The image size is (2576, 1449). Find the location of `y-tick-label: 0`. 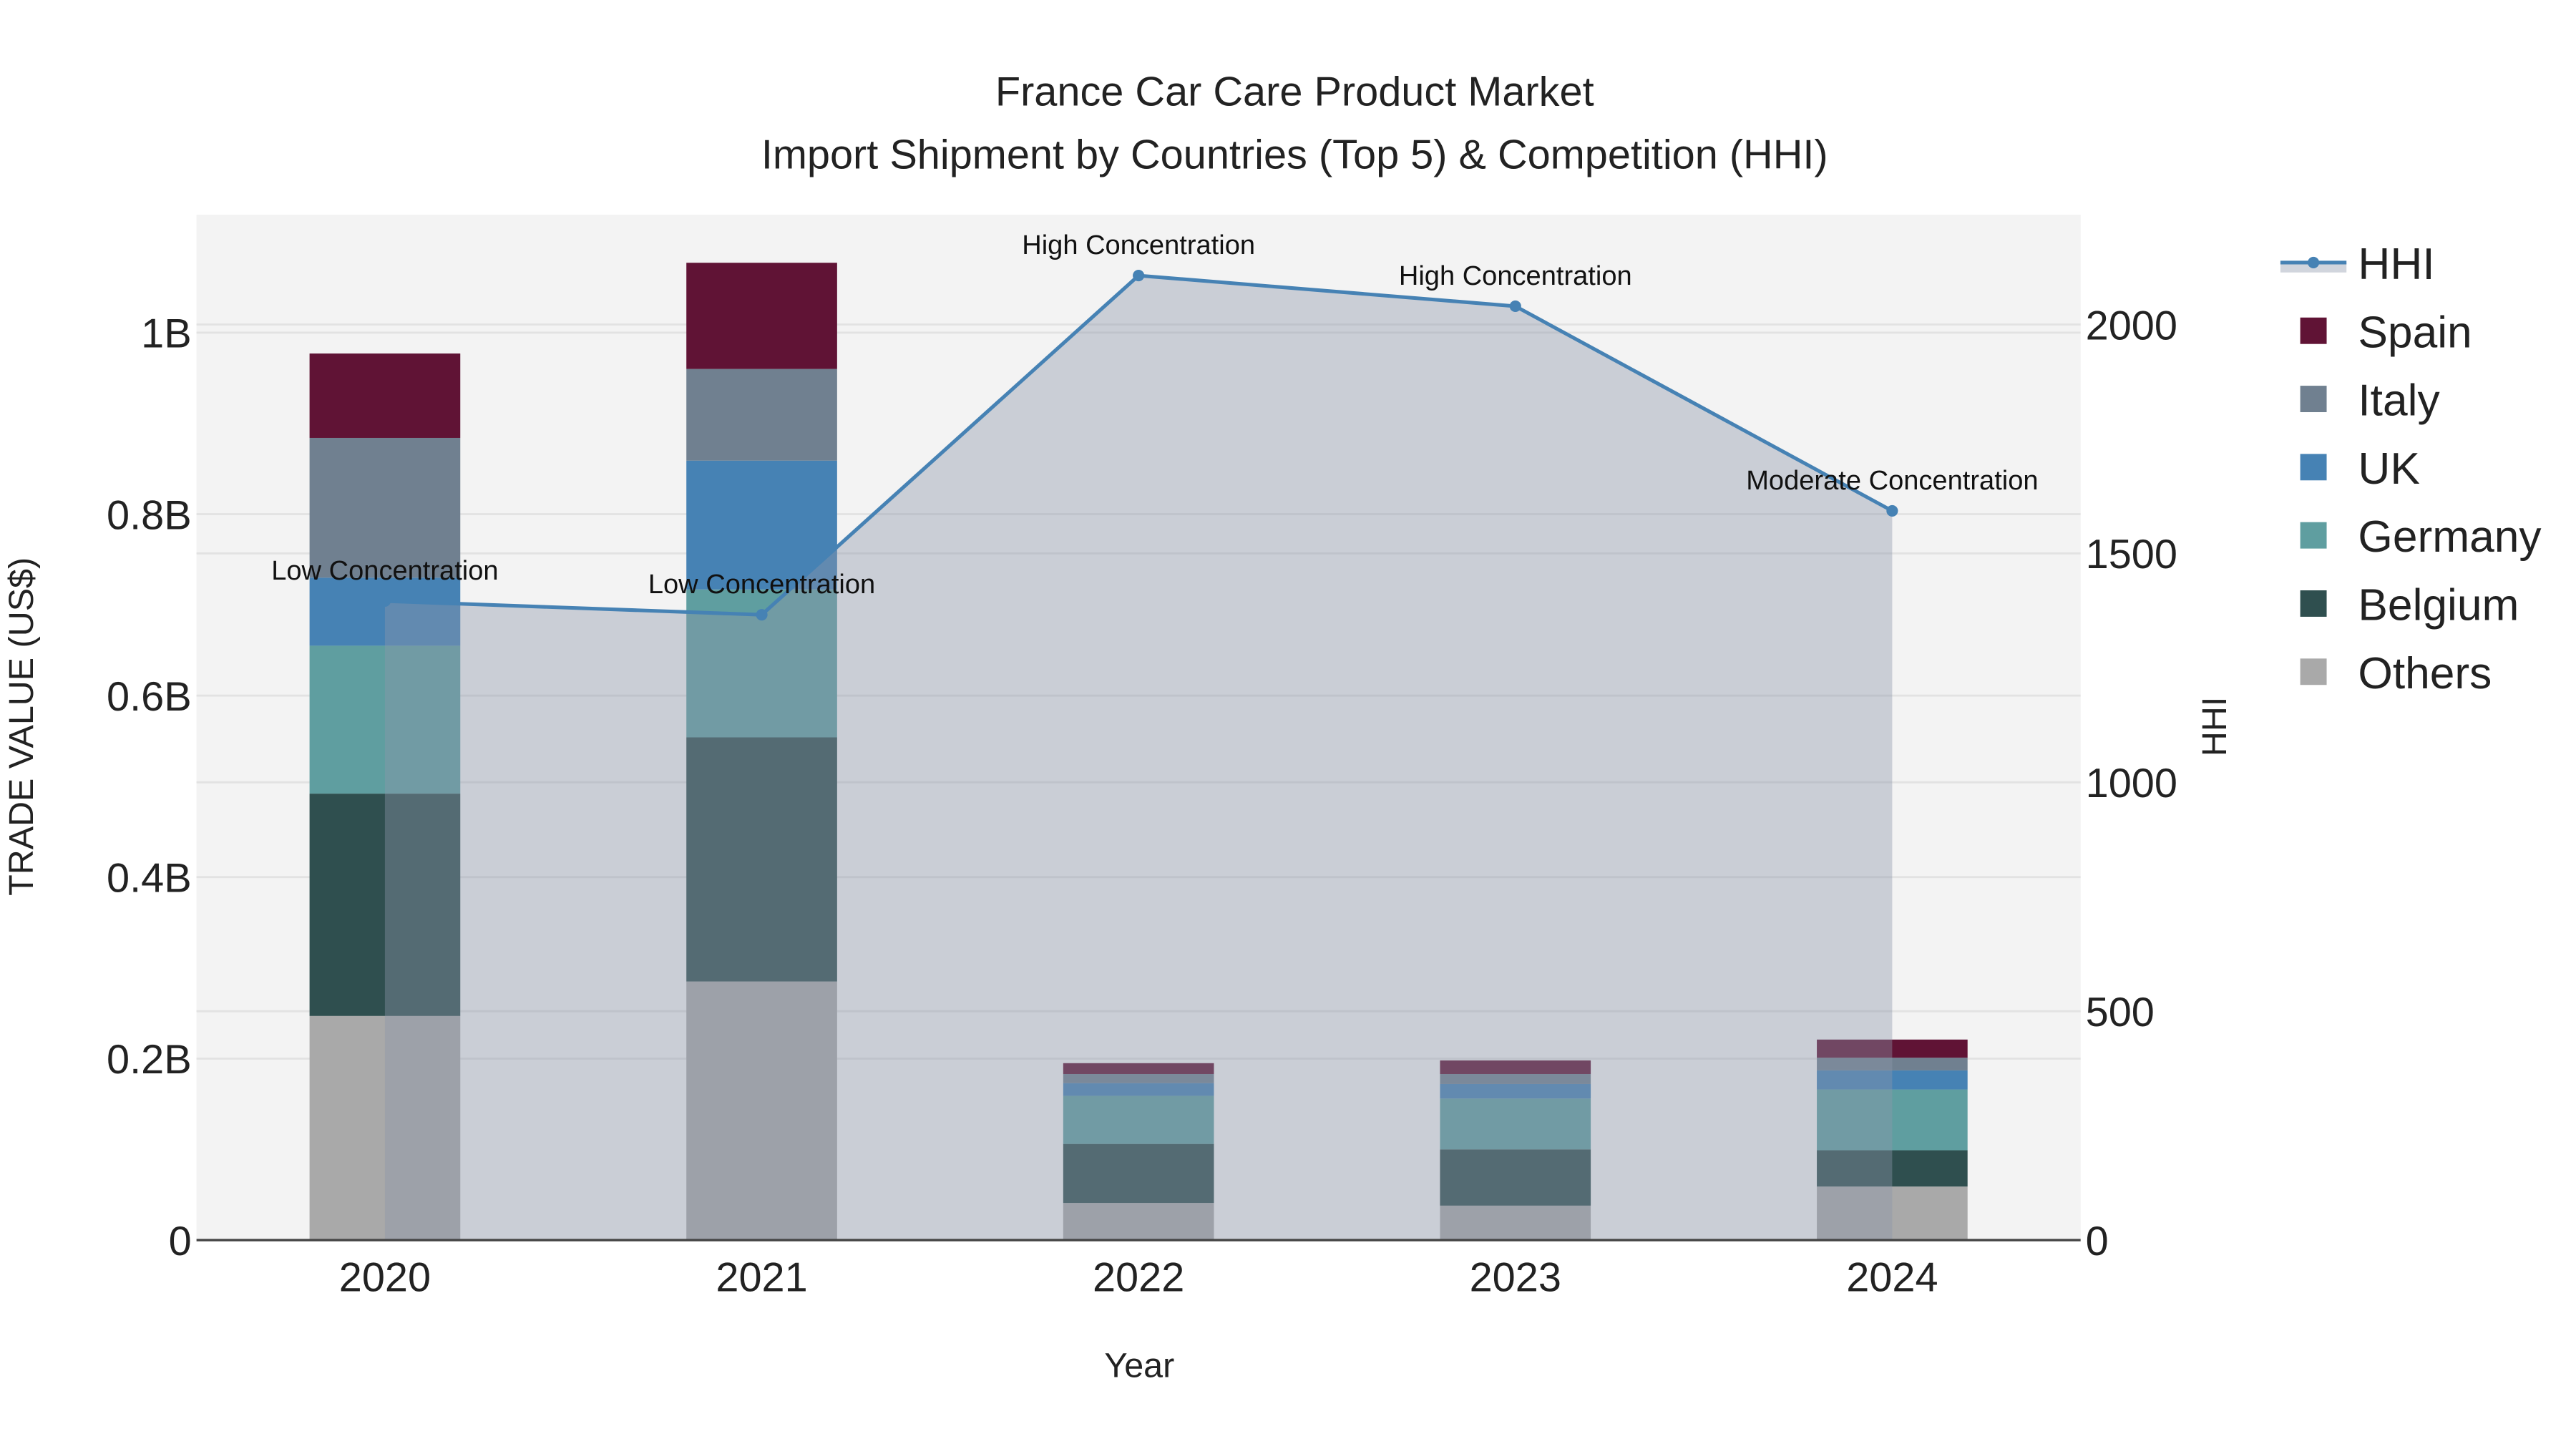

y-tick-label: 0 is located at coordinates (180, 1241).